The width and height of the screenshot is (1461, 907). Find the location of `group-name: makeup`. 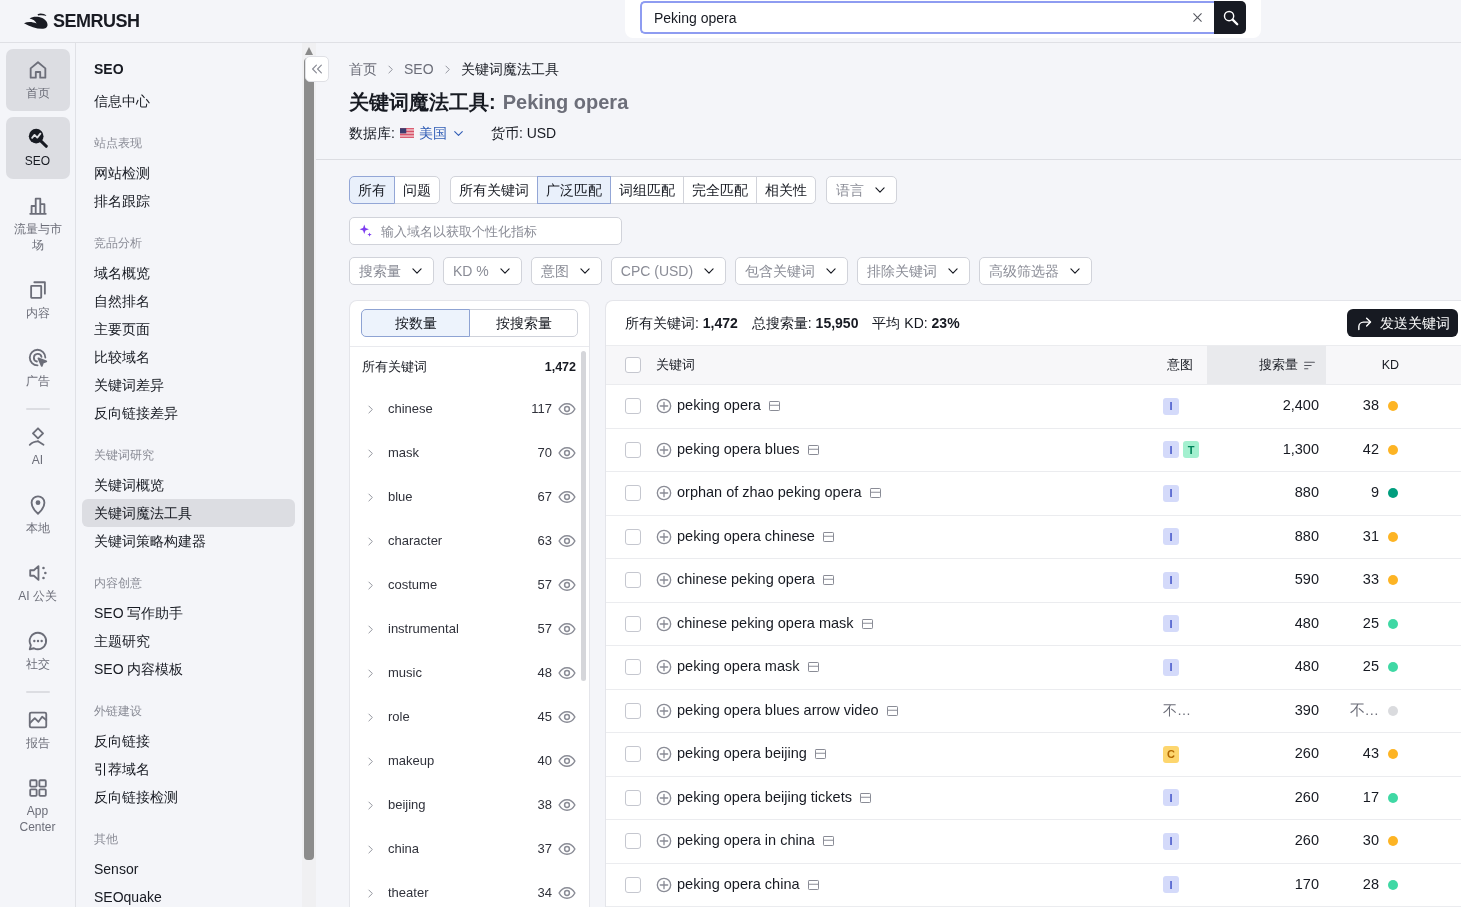

group-name: makeup is located at coordinates (411, 761).